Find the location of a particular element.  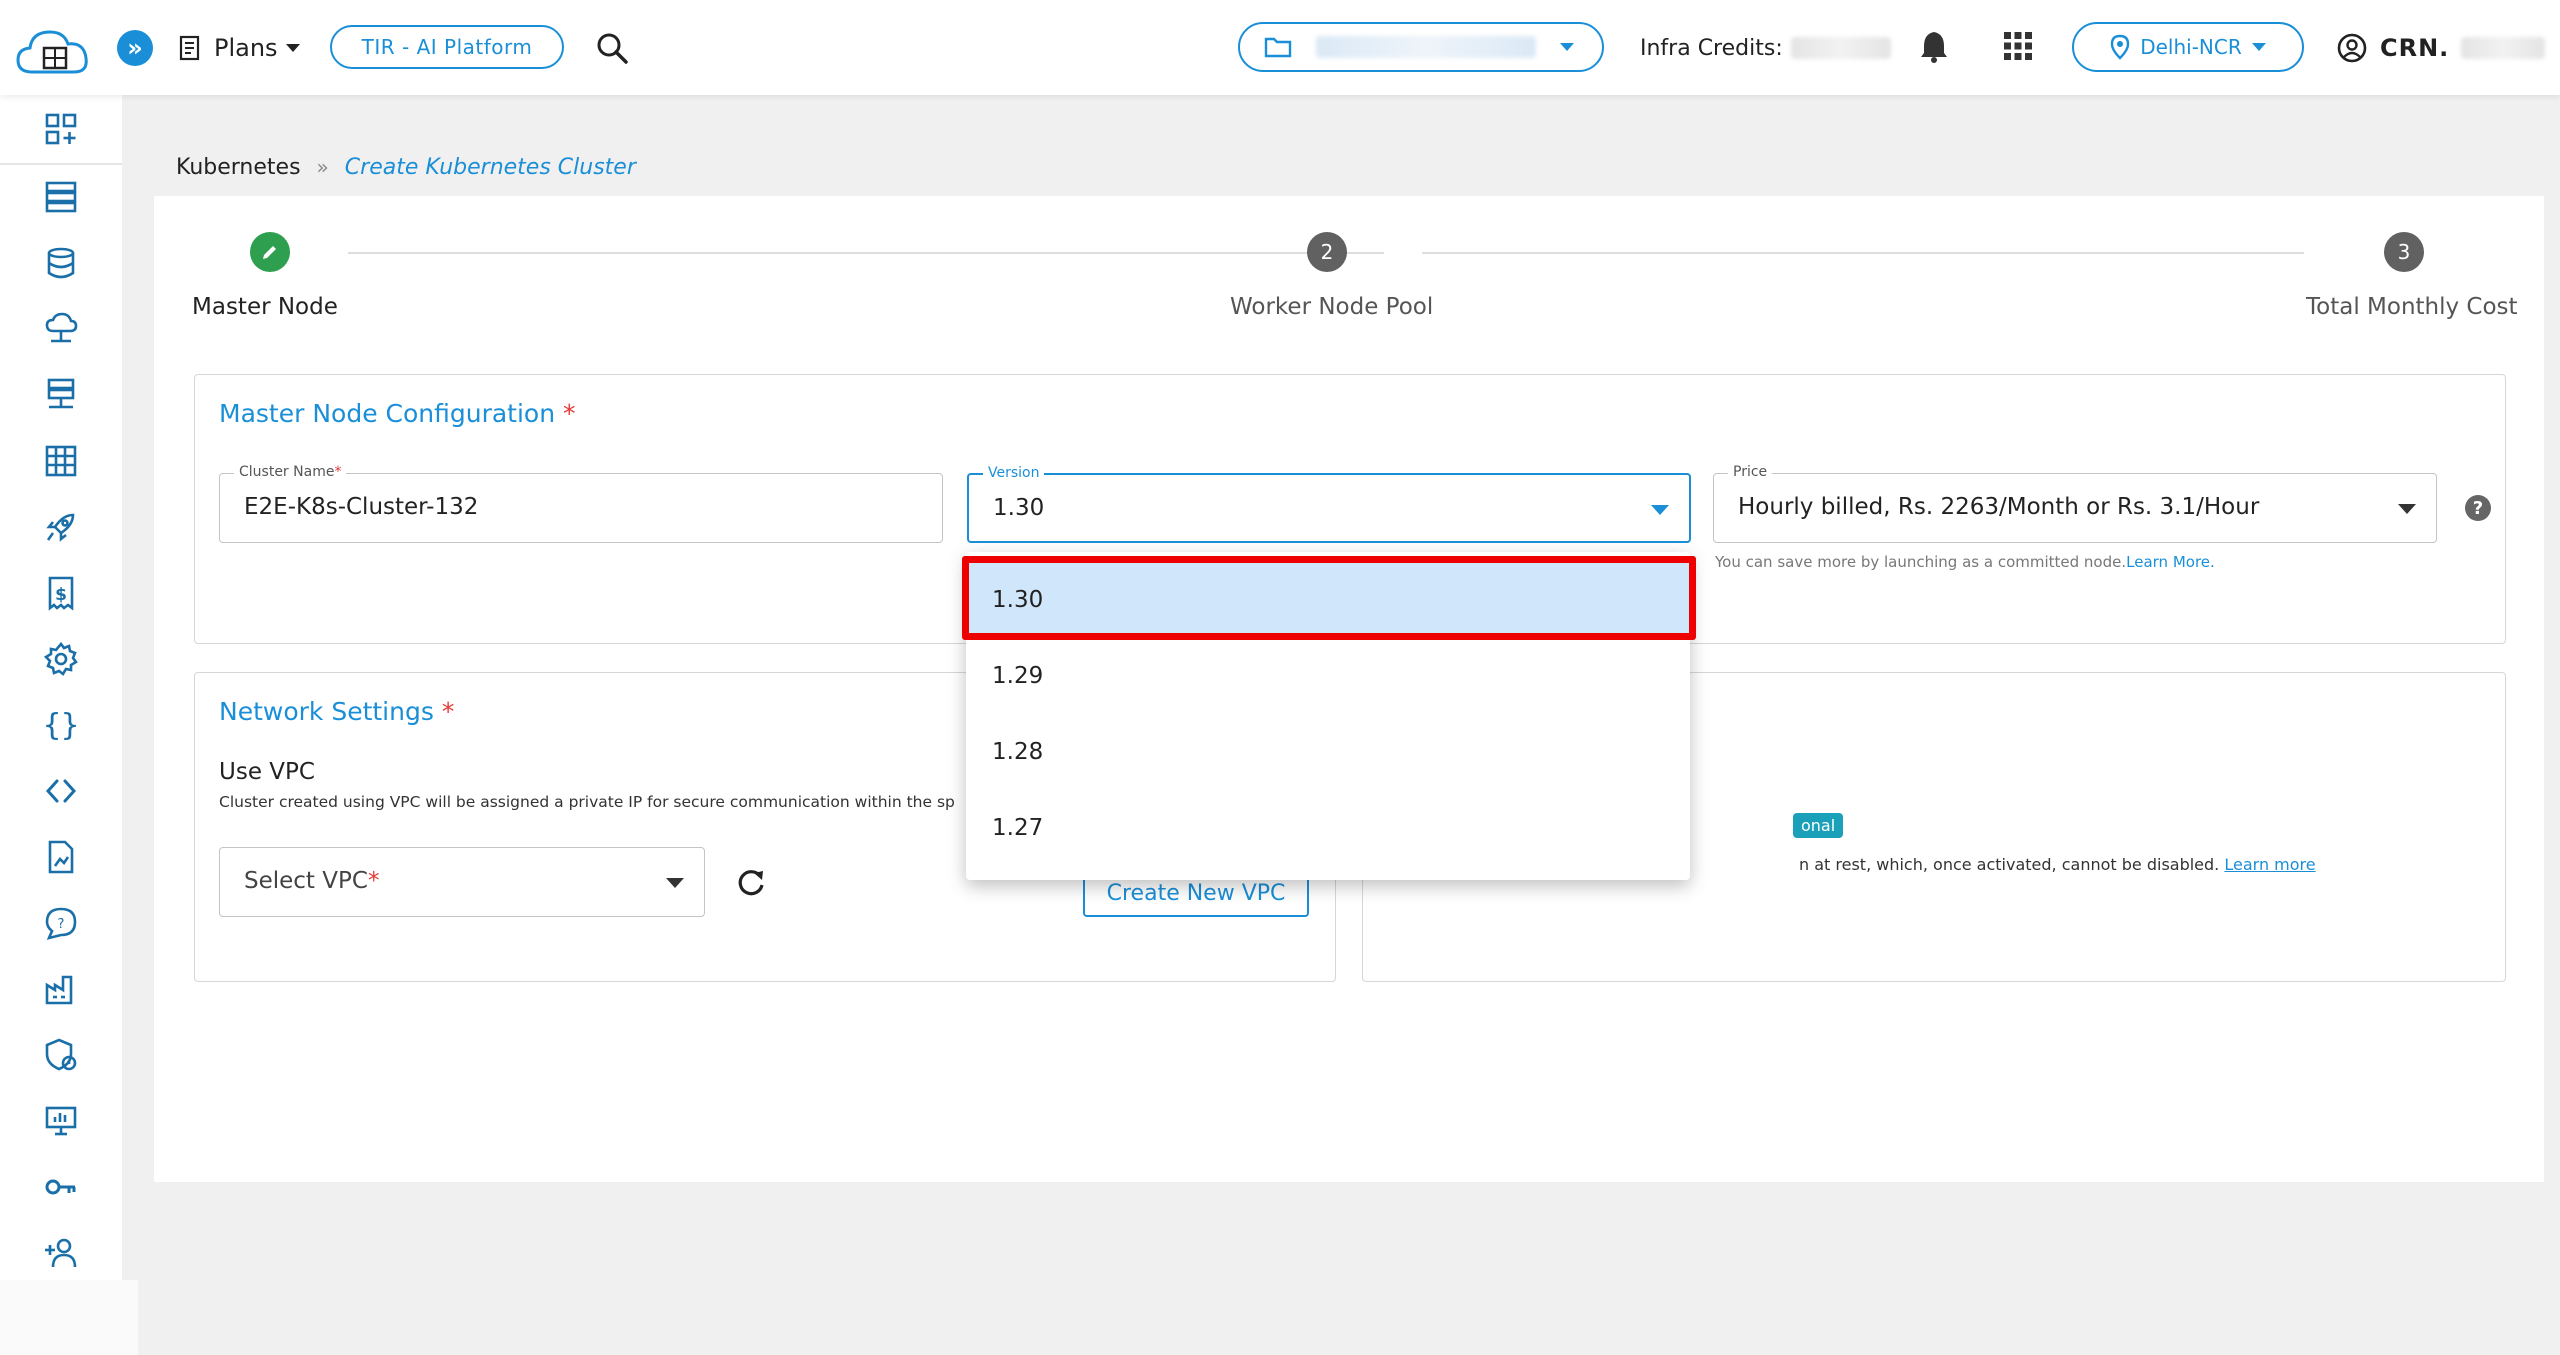

plans-menu: Plans is located at coordinates (238, 48).